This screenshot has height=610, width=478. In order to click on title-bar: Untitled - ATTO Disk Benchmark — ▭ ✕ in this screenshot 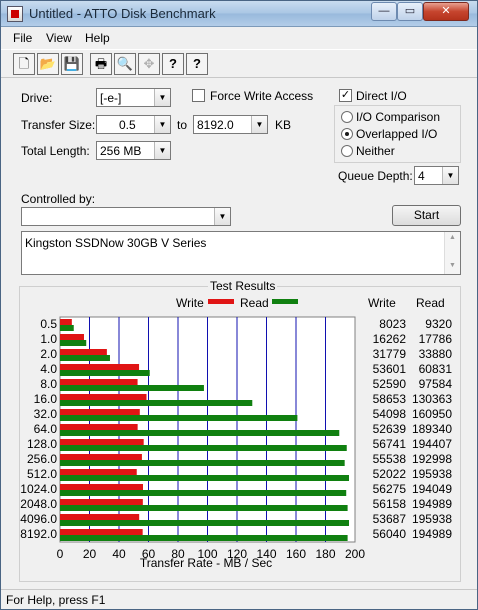, I will do `click(239, 14)`.